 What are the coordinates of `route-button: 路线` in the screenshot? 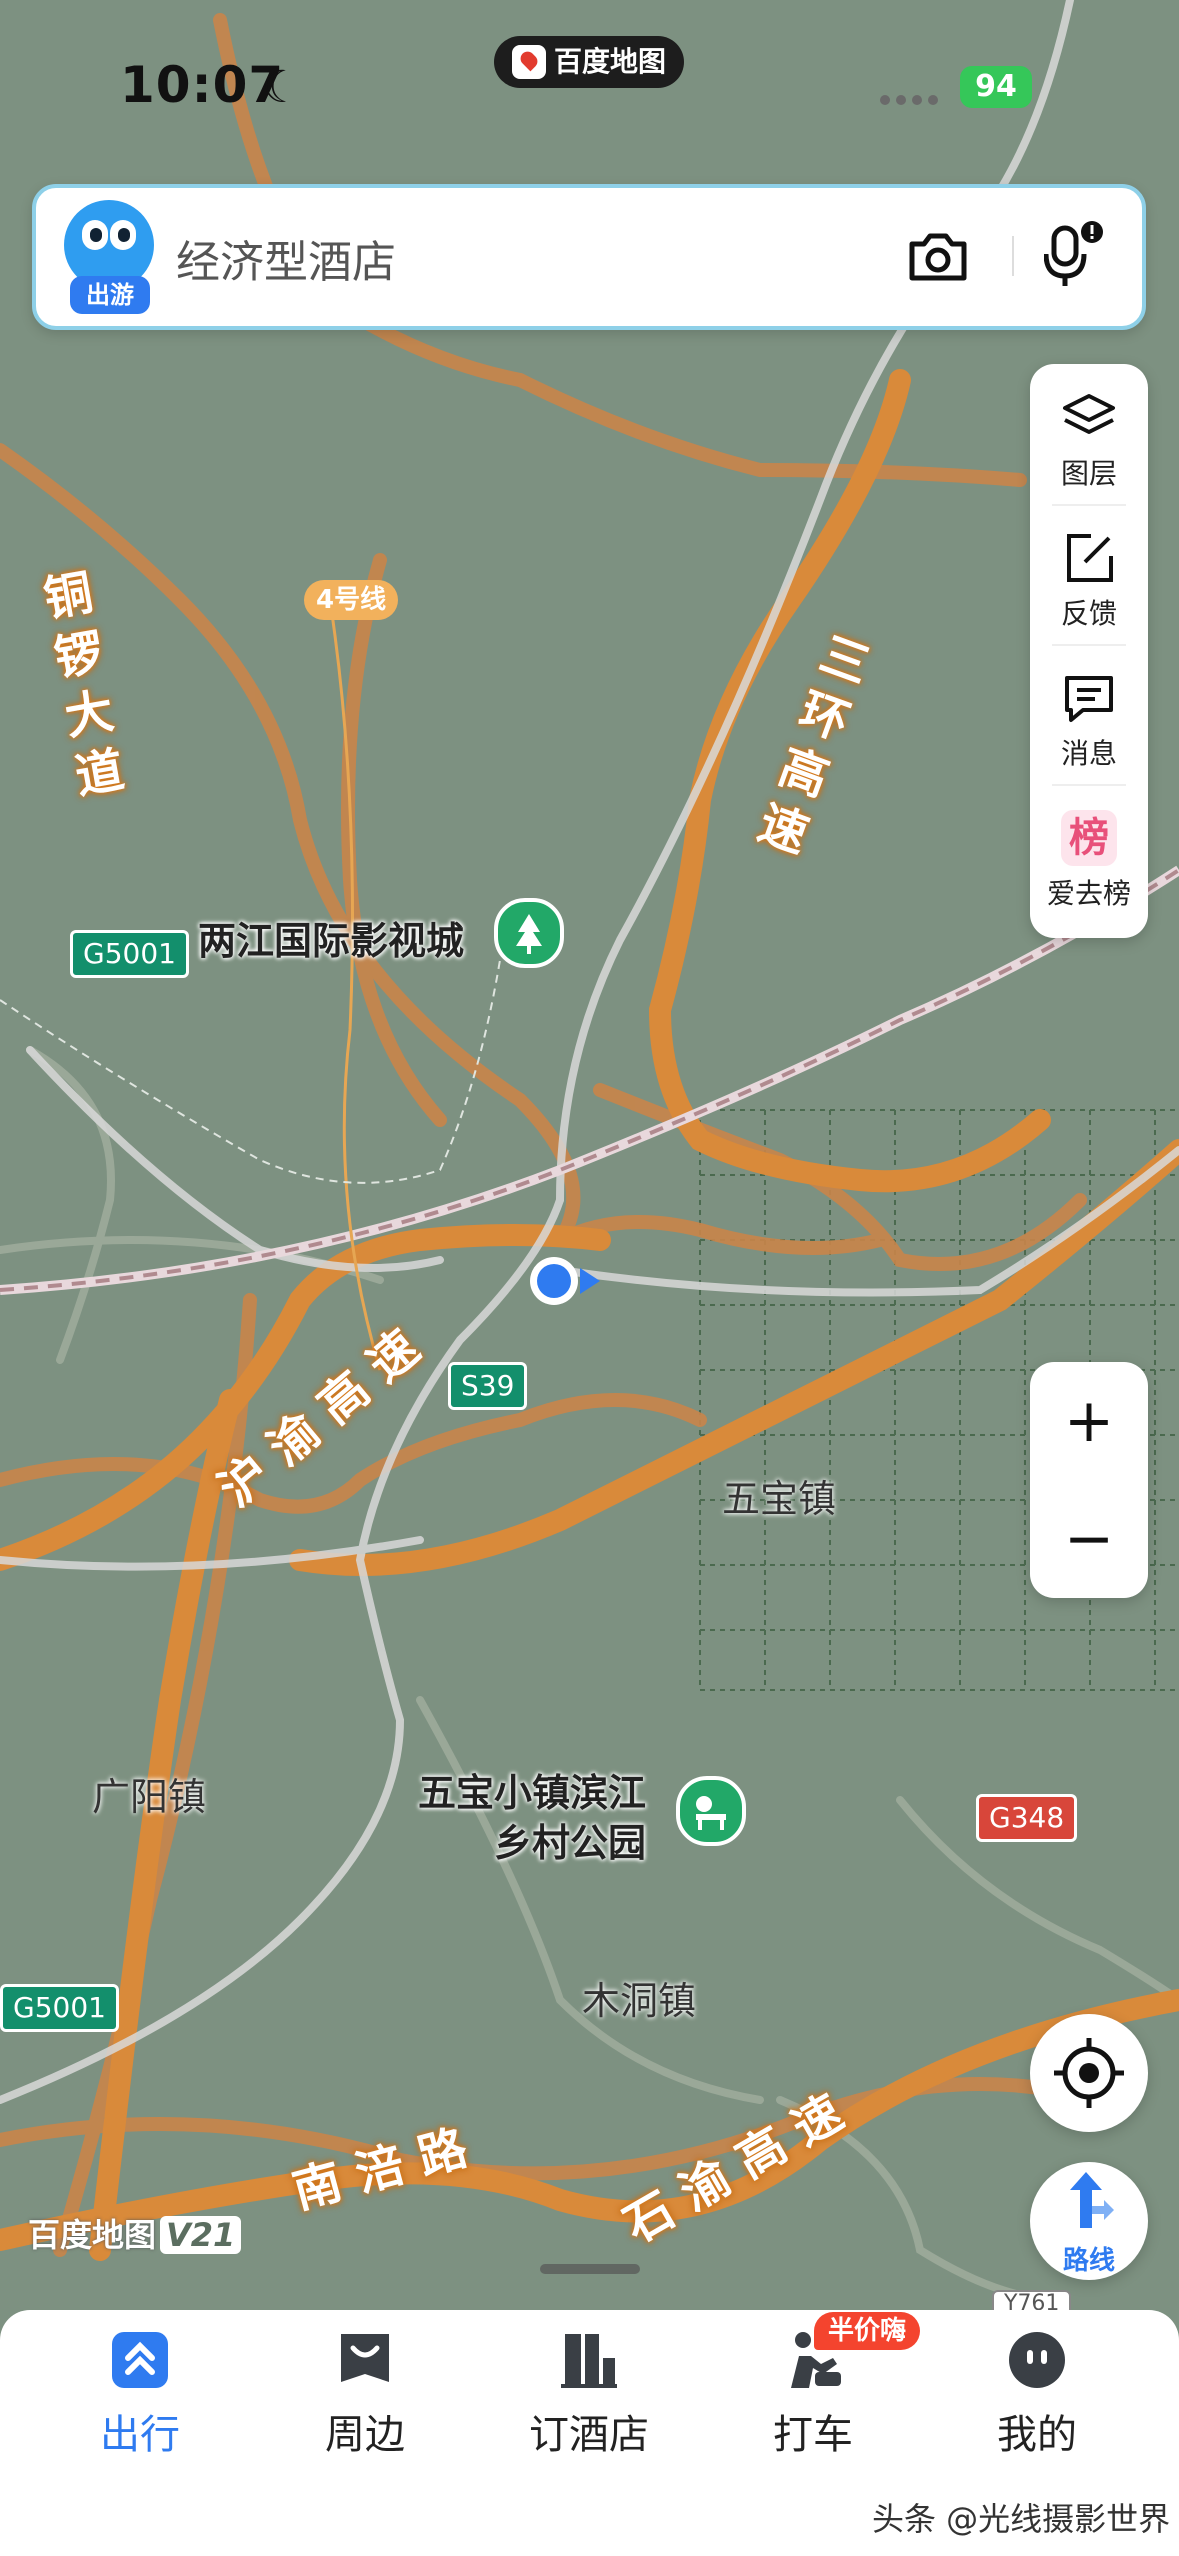 It's located at (1089, 2221).